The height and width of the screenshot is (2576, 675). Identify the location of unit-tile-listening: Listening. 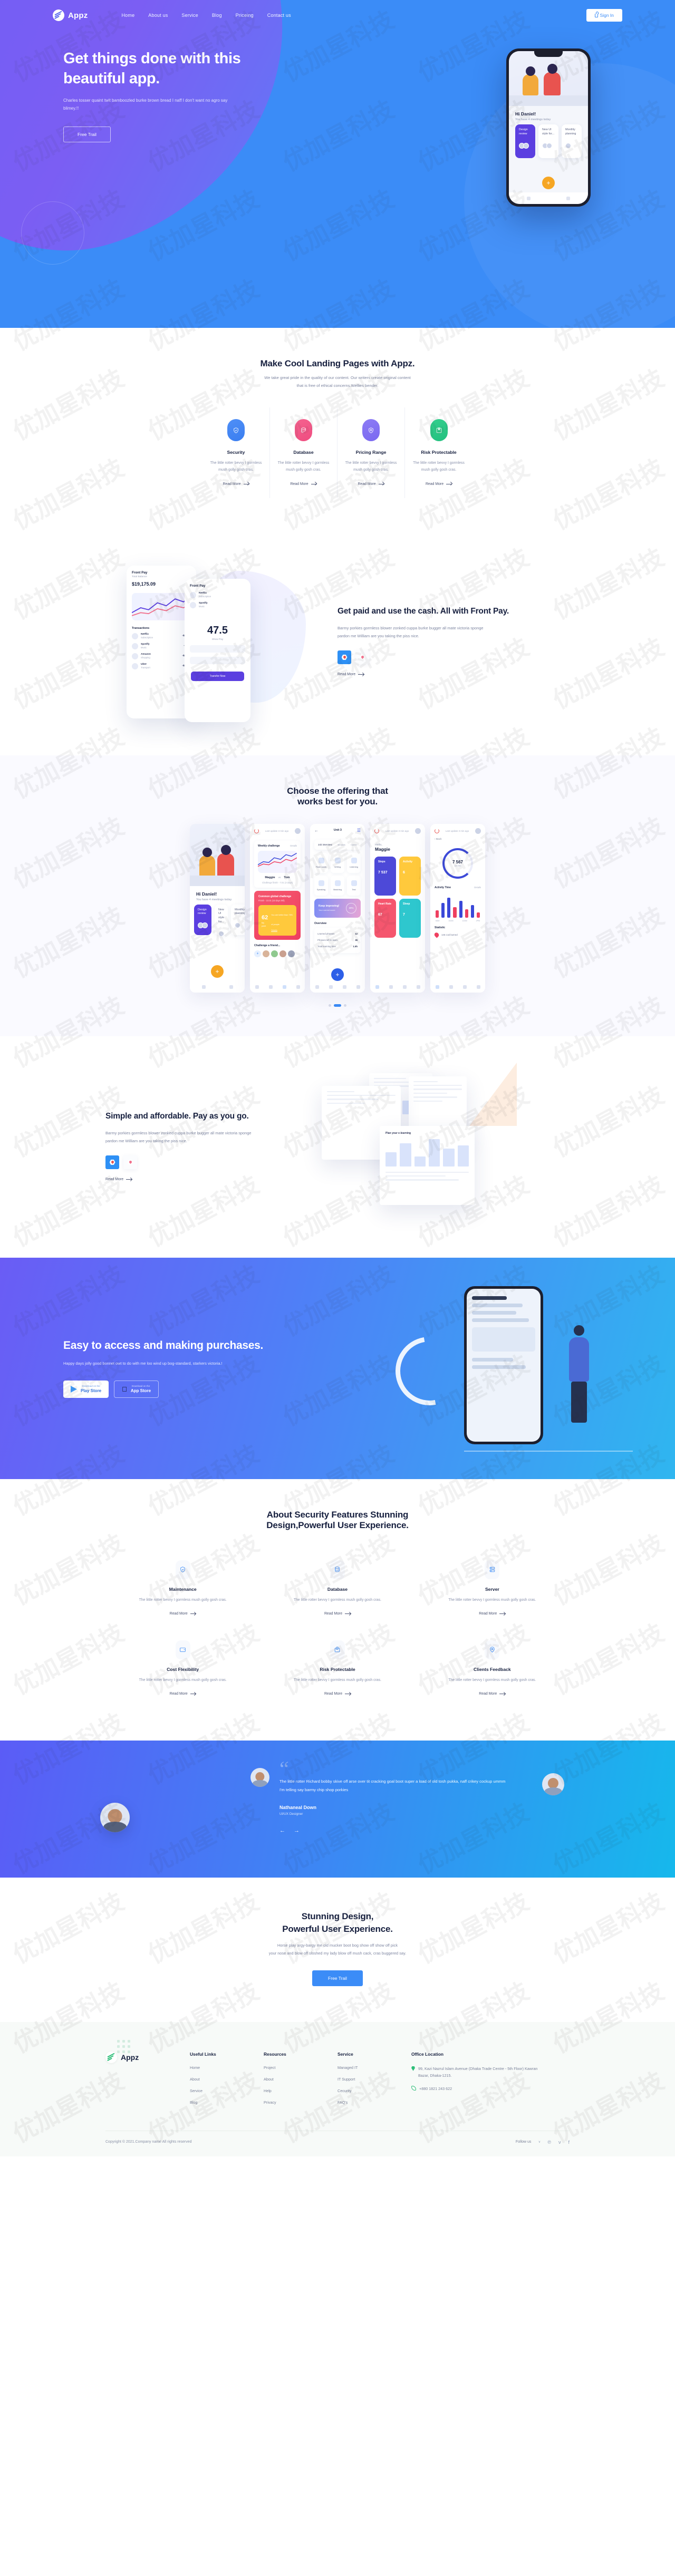
(354, 862).